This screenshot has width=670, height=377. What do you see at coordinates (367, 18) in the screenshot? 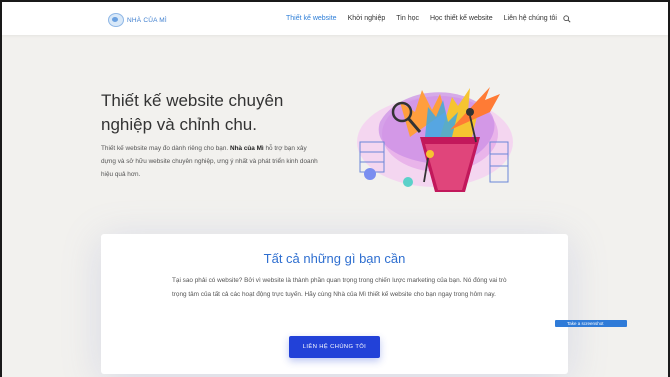
I see `nav-item-khoi-nghiep: Khởi nghiệp` at bounding box center [367, 18].